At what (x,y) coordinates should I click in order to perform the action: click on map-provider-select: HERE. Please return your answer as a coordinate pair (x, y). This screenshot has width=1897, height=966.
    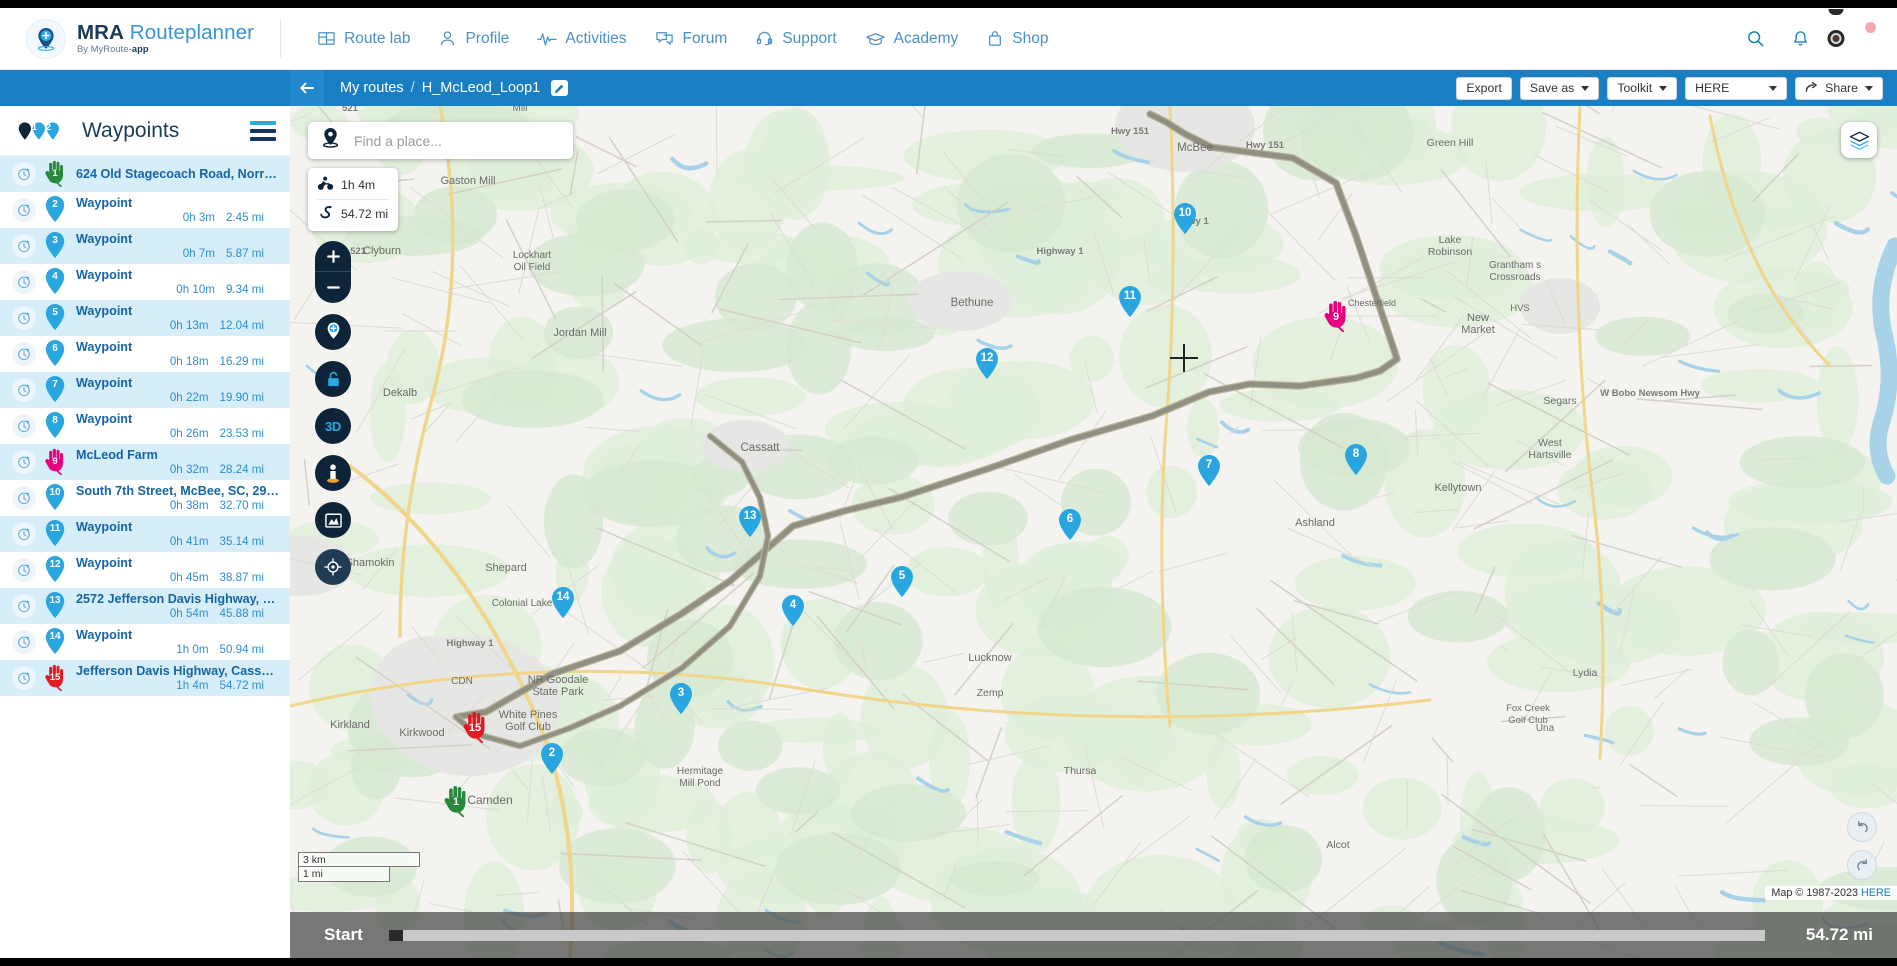
    Looking at the image, I should click on (1736, 88).